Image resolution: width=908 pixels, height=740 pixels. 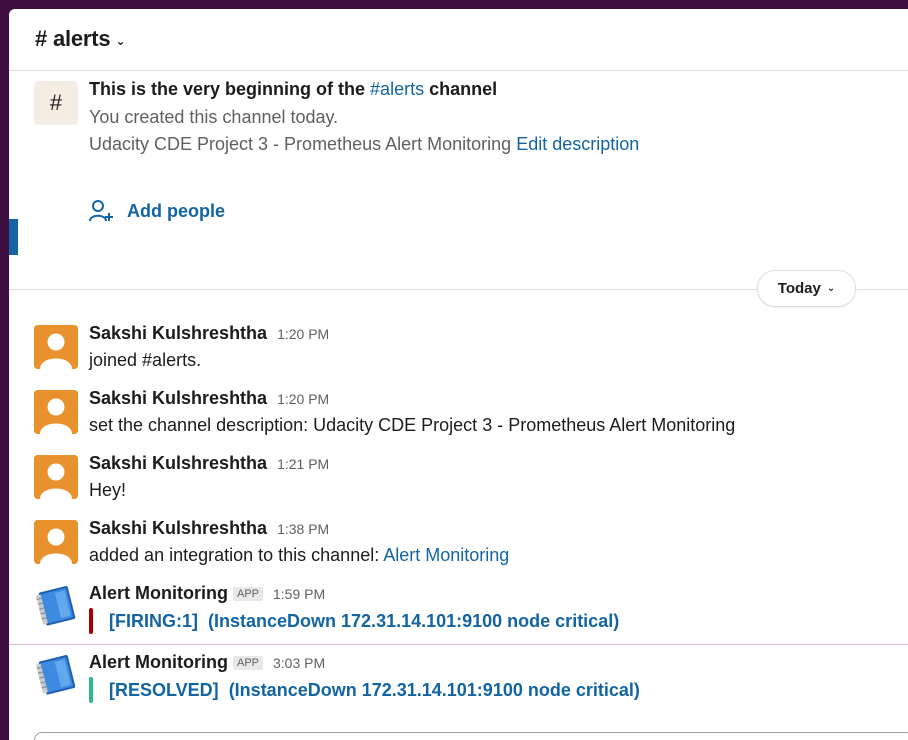 I want to click on sidebar-selection-indicator, so click(x=13, y=237).